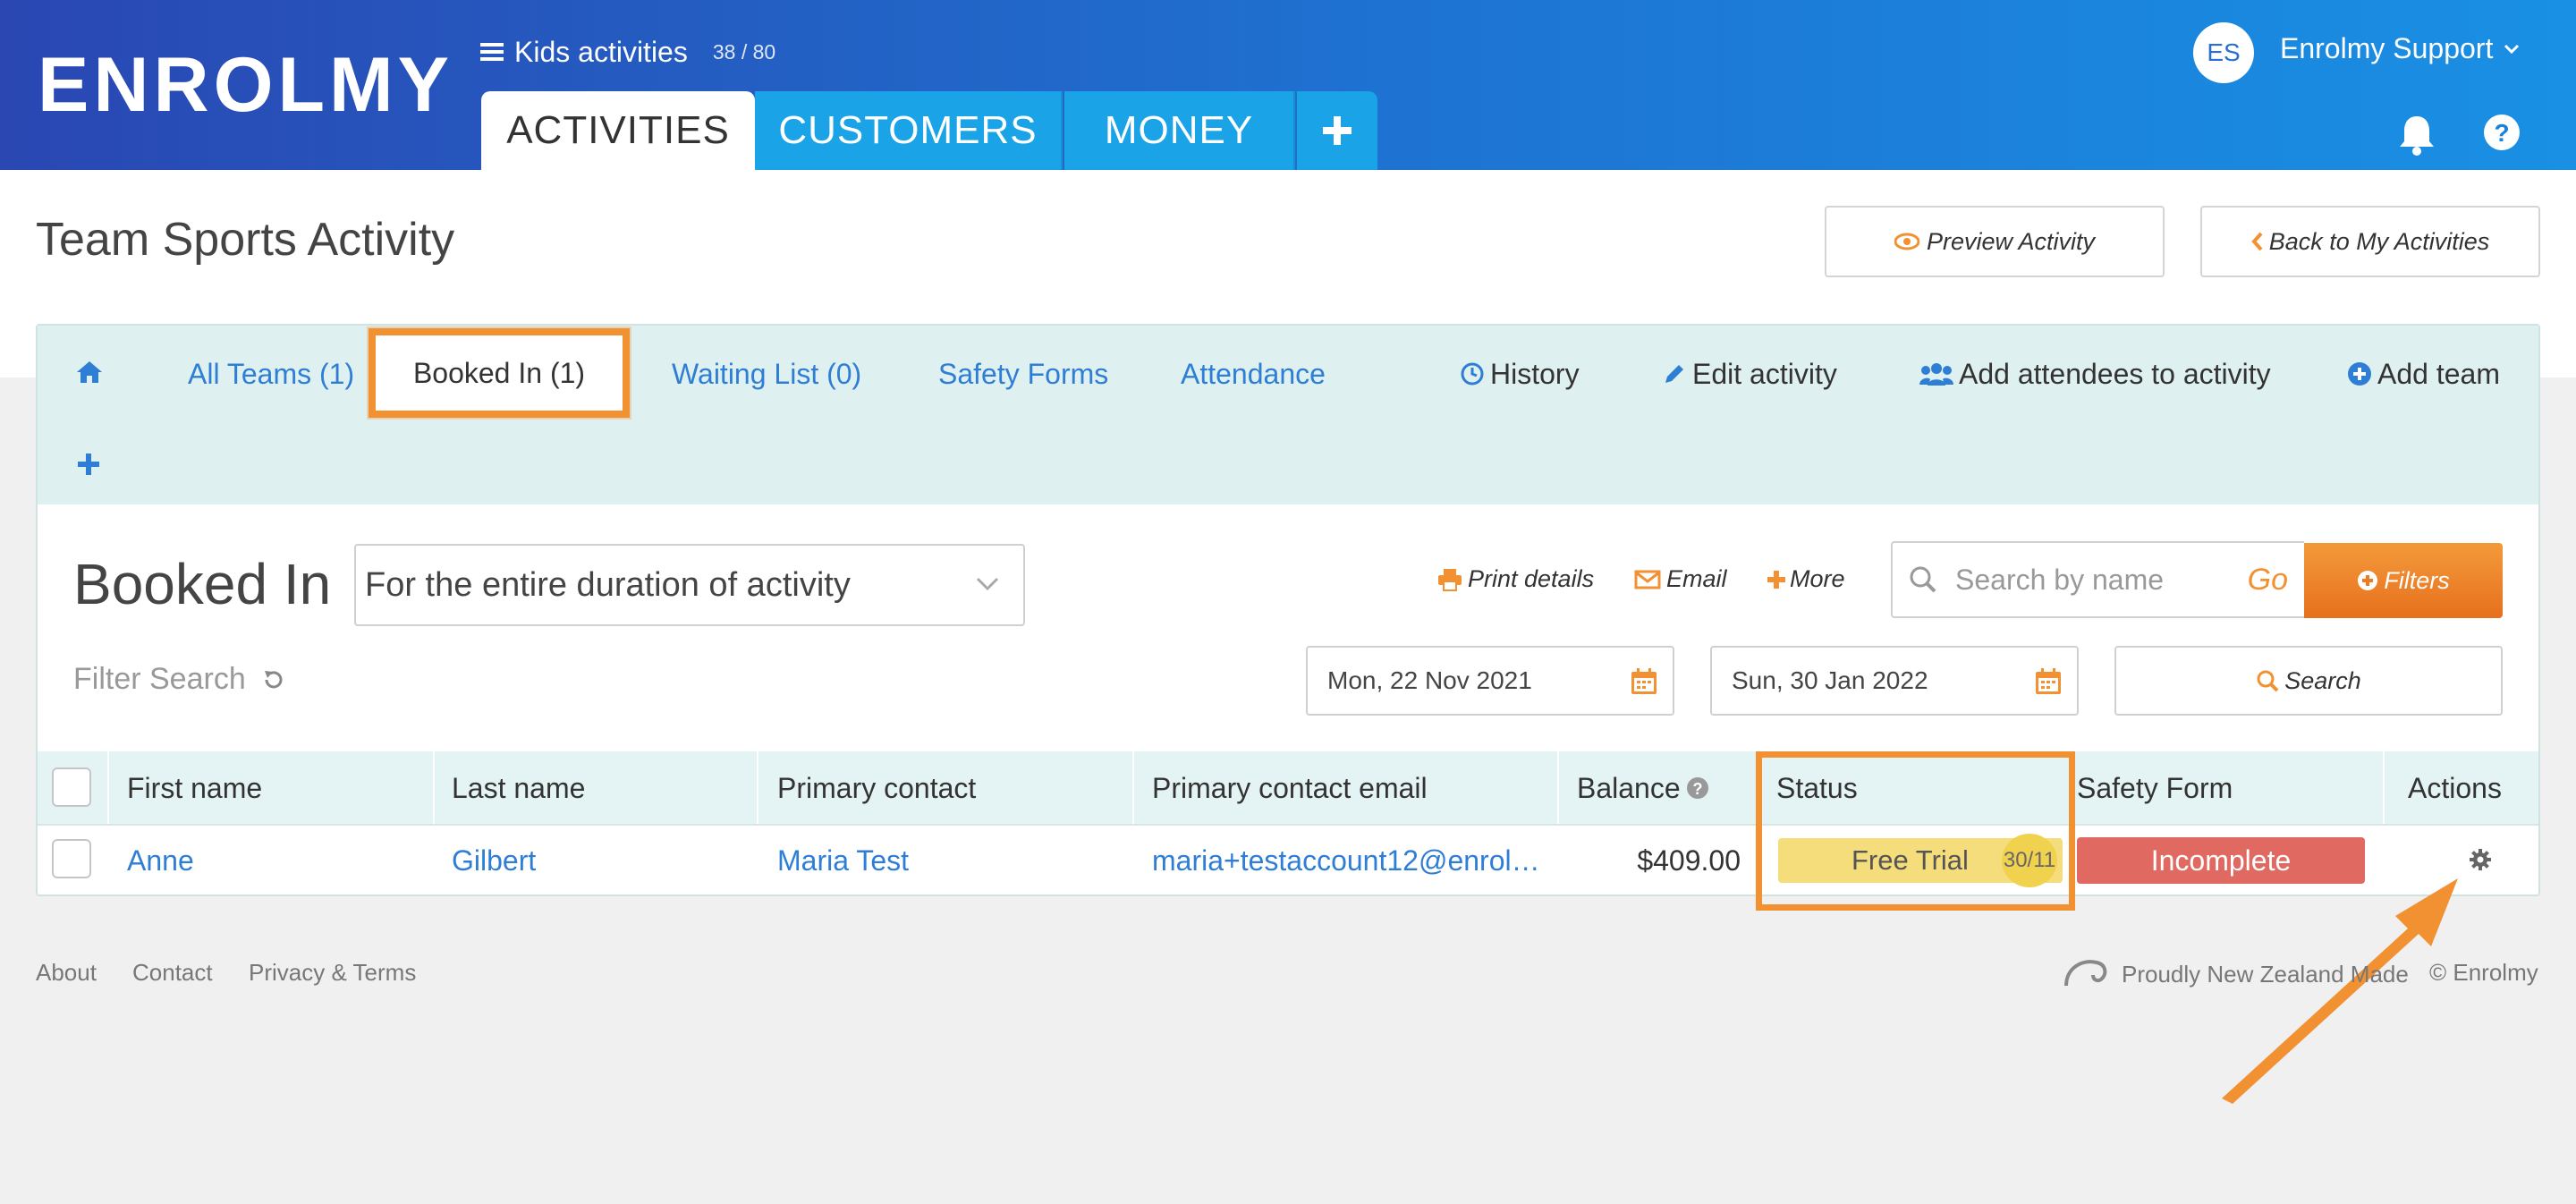  Describe the element at coordinates (2483, 972) in the screenshot. I see `footer-copyright: © Enrolmy` at that location.